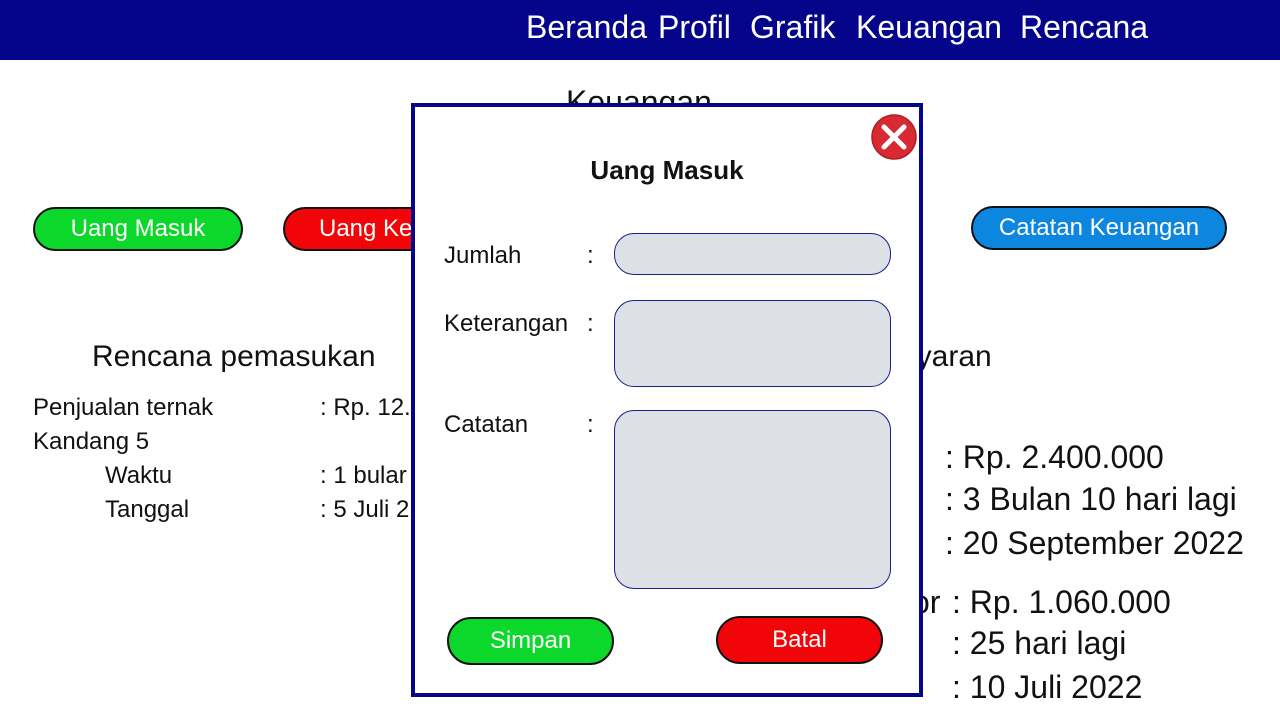  I want to click on jumlah-colon: :, so click(590, 255).